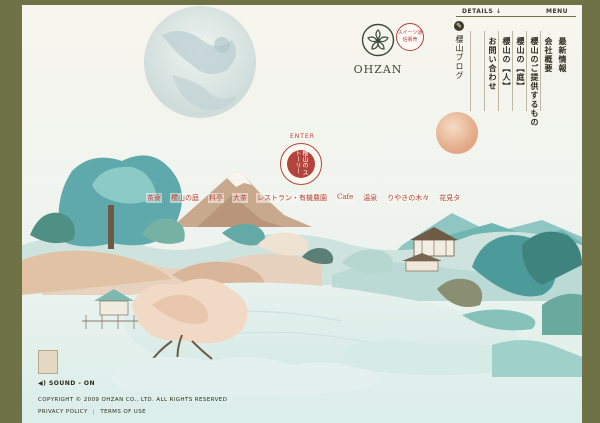 The image size is (600, 423). I want to click on area-link: 料亭, so click(216, 198).